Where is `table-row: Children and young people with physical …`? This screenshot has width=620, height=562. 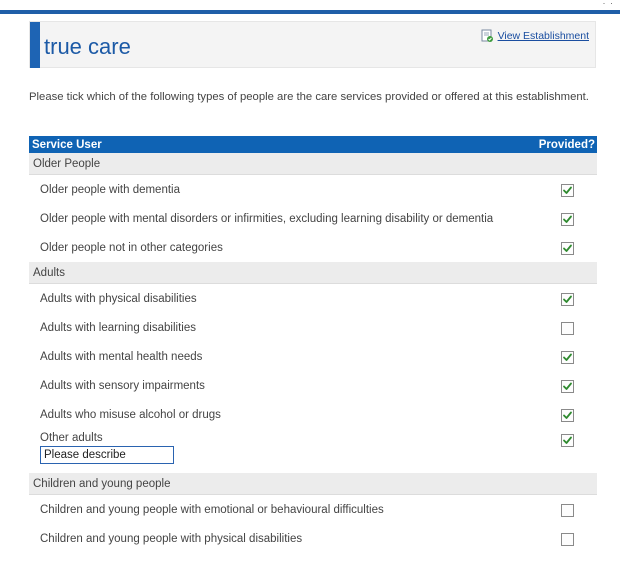 table-row: Children and young people with physical … is located at coordinates (313, 538).